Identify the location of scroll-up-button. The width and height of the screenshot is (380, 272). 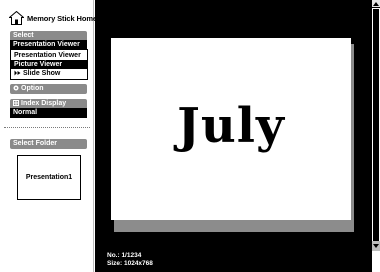
(376, 4).